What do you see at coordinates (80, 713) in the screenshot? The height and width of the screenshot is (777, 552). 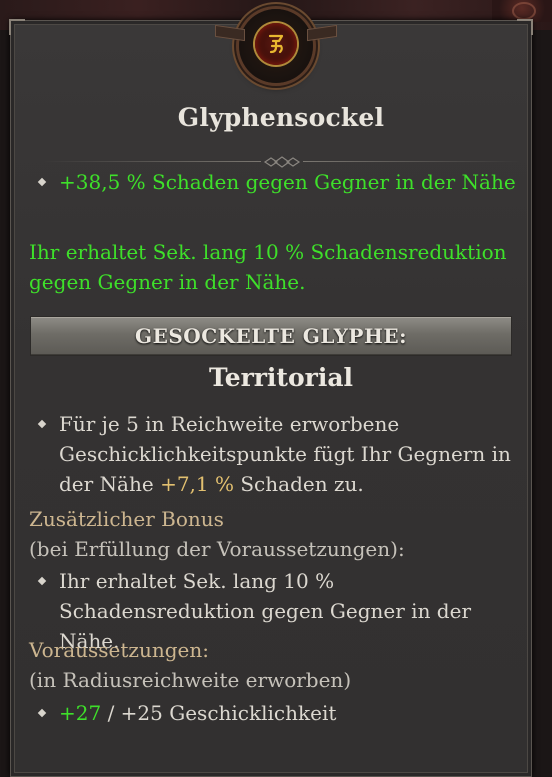 I see `requirement-current: +27` at bounding box center [80, 713].